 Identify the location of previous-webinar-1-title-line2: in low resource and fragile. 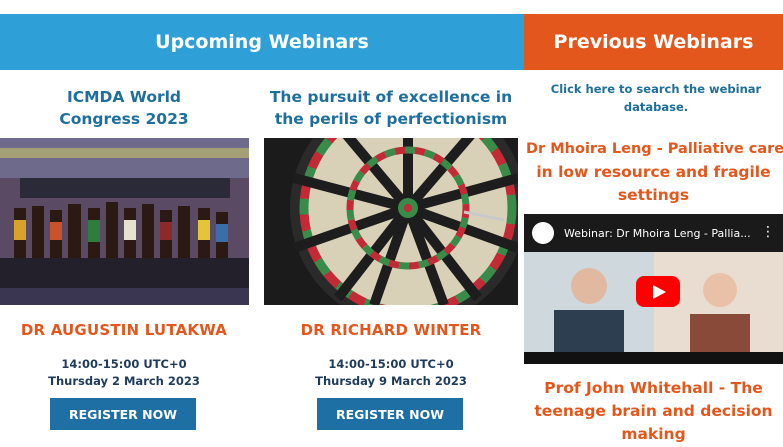
(653, 172).